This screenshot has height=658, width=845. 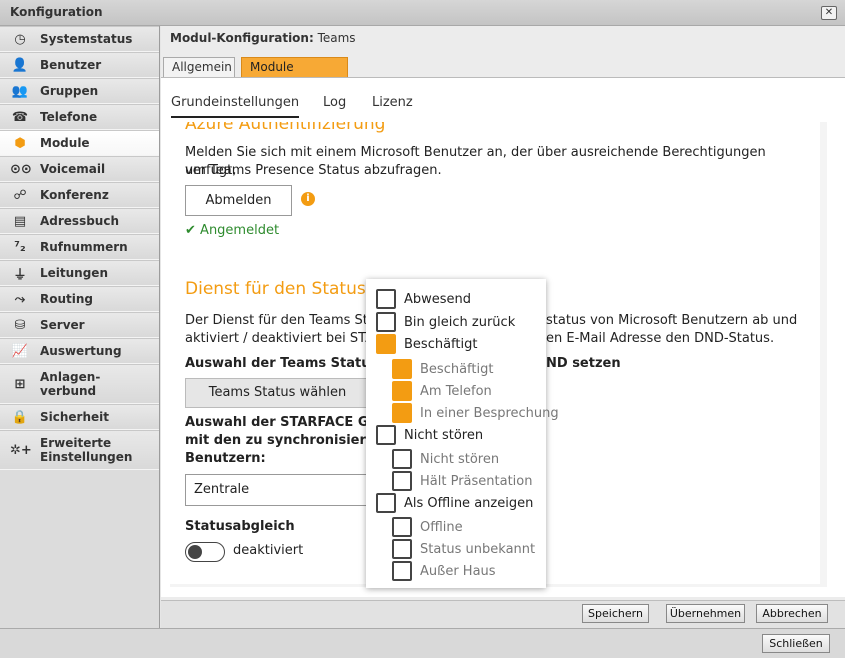 I want to click on close-icon: ✕, so click(x=829, y=13).